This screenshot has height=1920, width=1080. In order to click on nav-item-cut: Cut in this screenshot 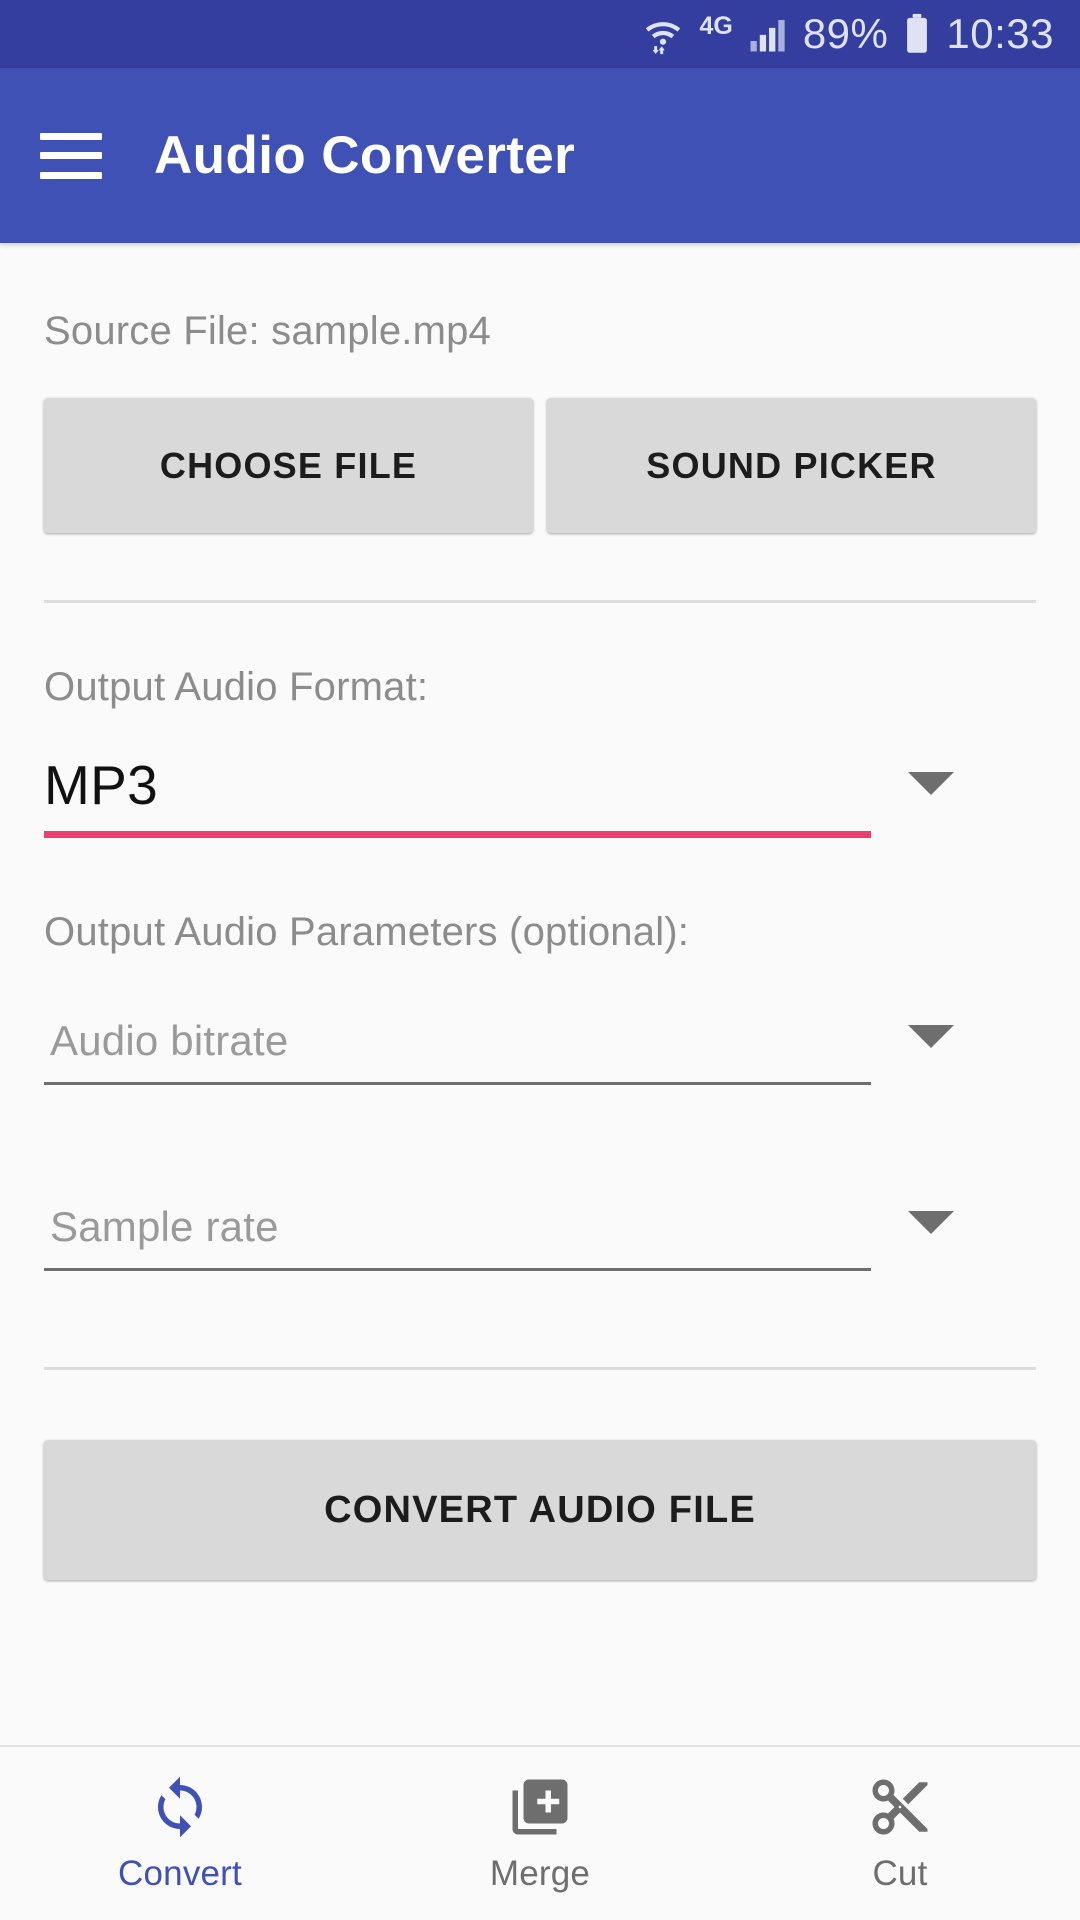, I will do `click(900, 1833)`.